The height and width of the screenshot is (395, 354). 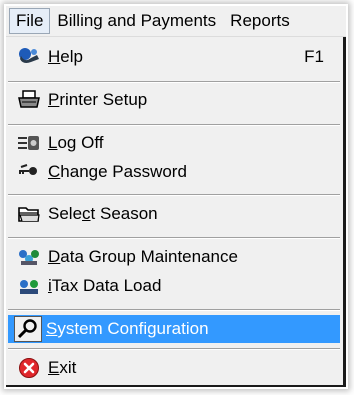 What do you see at coordinates (29, 172) in the screenshot?
I see `keys-icon` at bounding box center [29, 172].